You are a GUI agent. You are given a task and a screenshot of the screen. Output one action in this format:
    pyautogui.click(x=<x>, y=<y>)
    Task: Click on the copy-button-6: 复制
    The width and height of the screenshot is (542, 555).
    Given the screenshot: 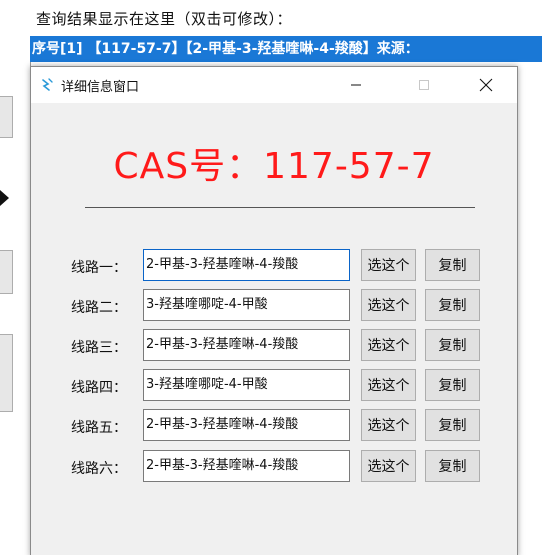 What is the action you would take?
    pyautogui.click(x=452, y=466)
    